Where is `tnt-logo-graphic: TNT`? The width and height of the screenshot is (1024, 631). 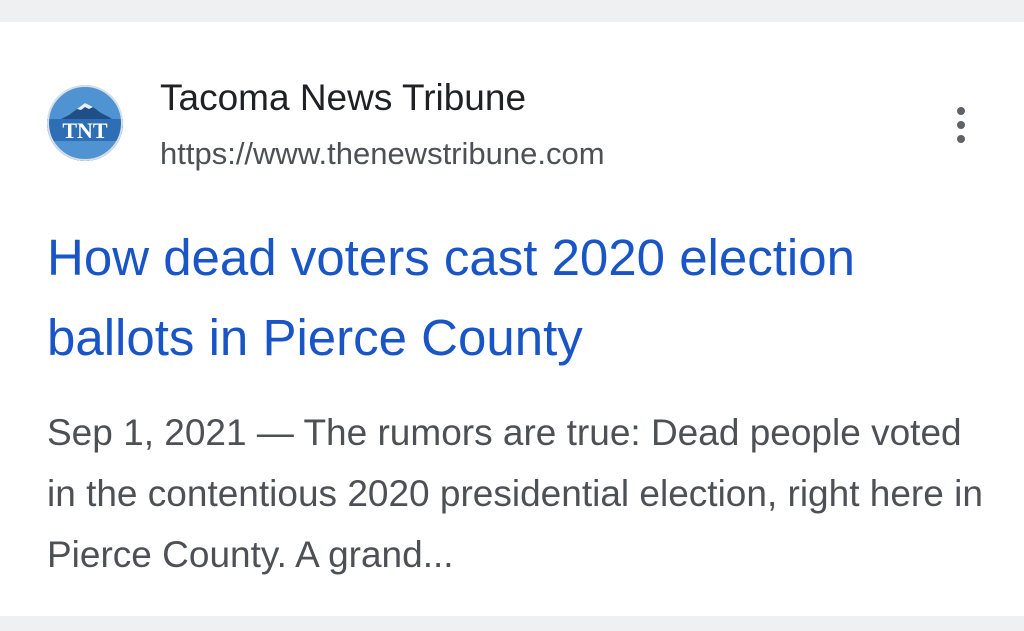 tnt-logo-graphic: TNT is located at coordinates (85, 123).